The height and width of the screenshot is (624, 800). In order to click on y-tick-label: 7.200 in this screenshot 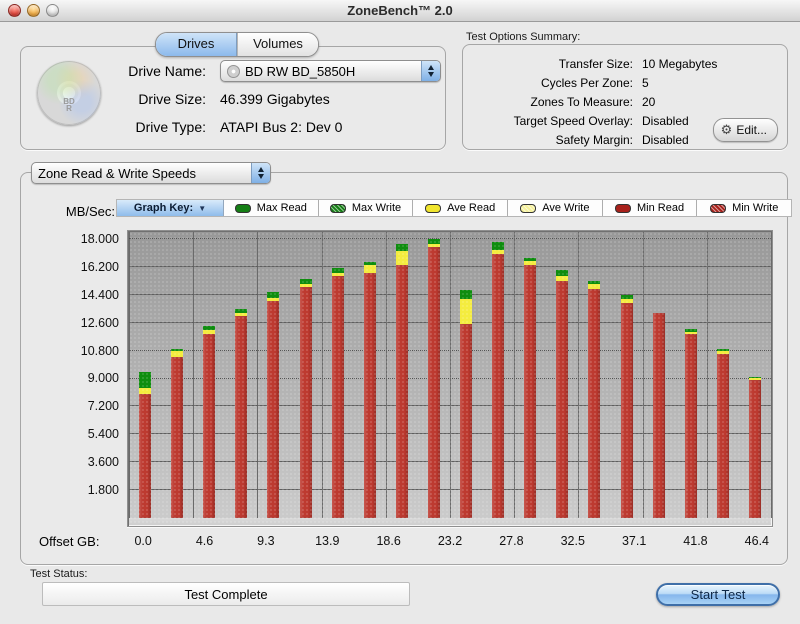, I will do `click(103, 406)`.